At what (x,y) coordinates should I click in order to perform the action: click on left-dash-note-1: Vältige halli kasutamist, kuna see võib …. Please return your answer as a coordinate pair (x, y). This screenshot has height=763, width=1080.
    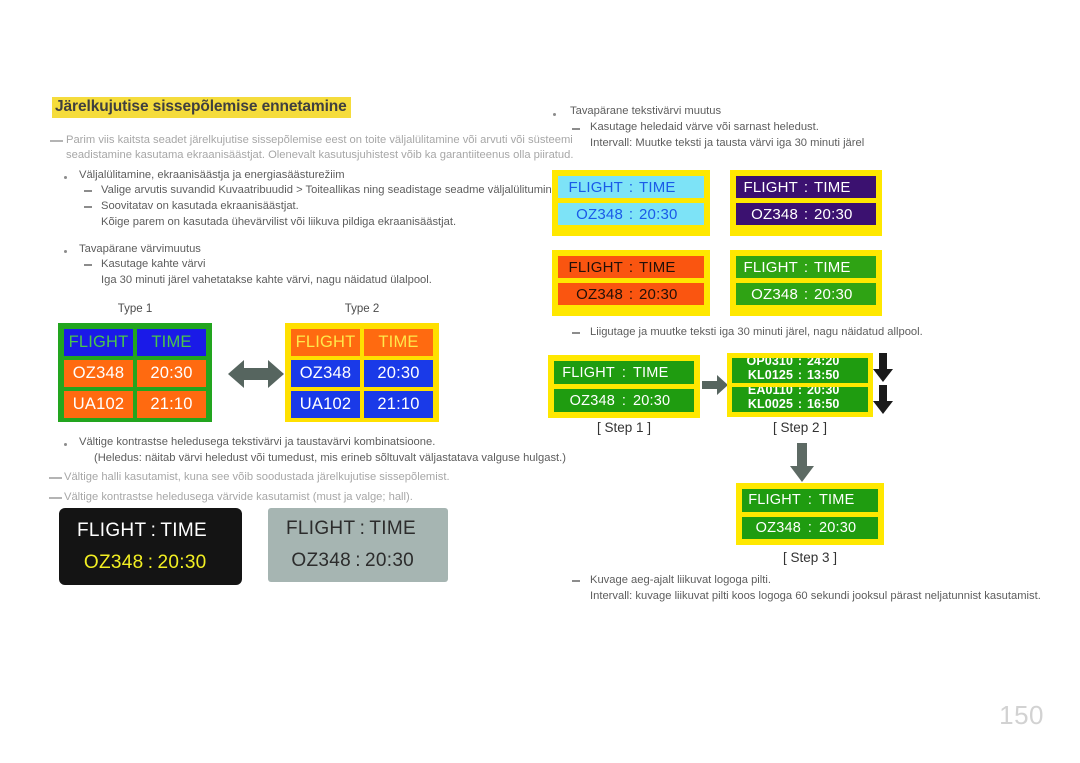
    Looking at the image, I should click on (257, 477).